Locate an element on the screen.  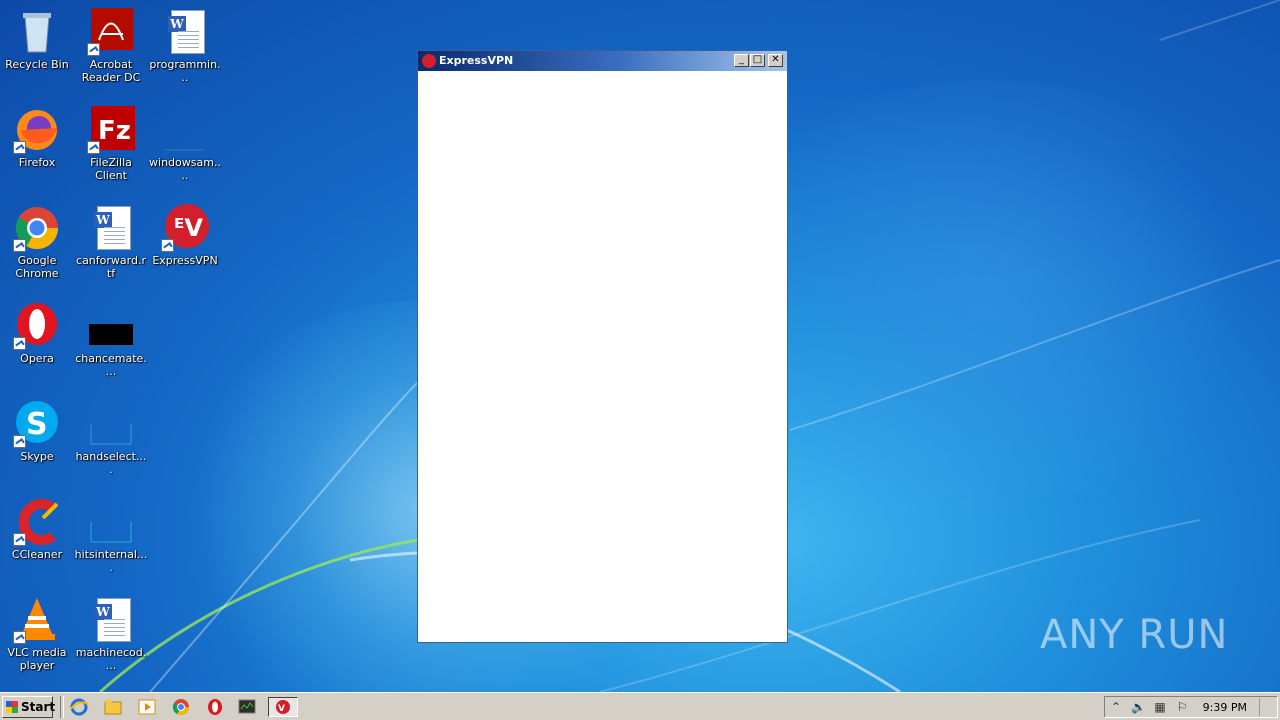
svg-text: V is located at coordinates (281, 709).